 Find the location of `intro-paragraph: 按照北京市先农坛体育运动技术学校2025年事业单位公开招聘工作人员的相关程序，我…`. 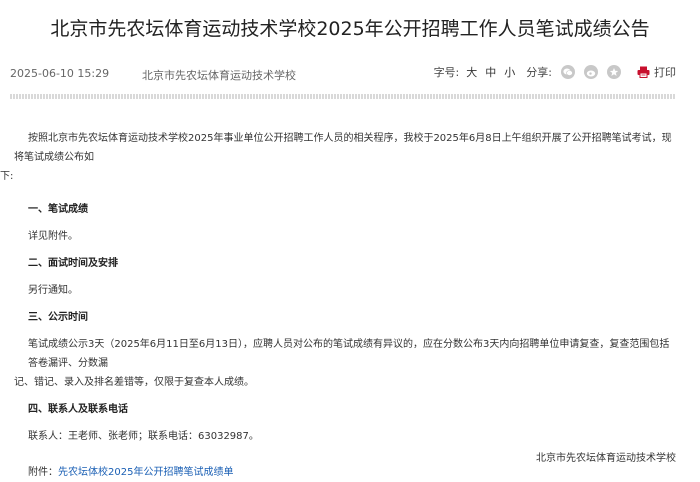

intro-paragraph: 按照北京市先农坛体育运动技术学校2025年事业单位公开招聘工作人员的相关程序，我… is located at coordinates (338, 157).